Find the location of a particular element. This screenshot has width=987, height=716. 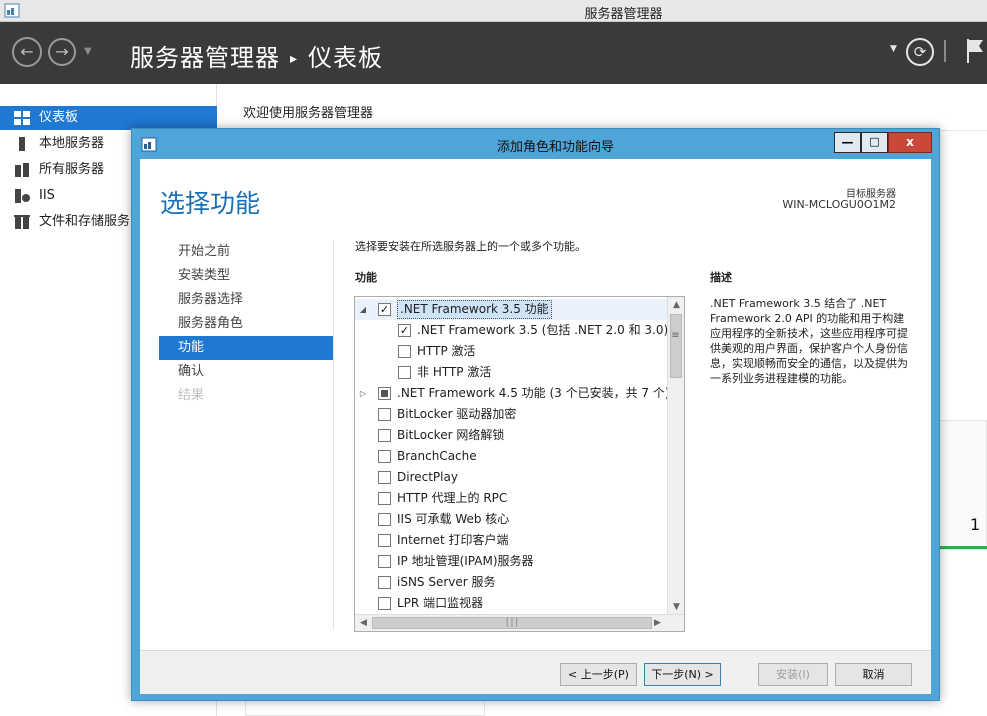

feature-row: BranchCache is located at coordinates (511, 456).